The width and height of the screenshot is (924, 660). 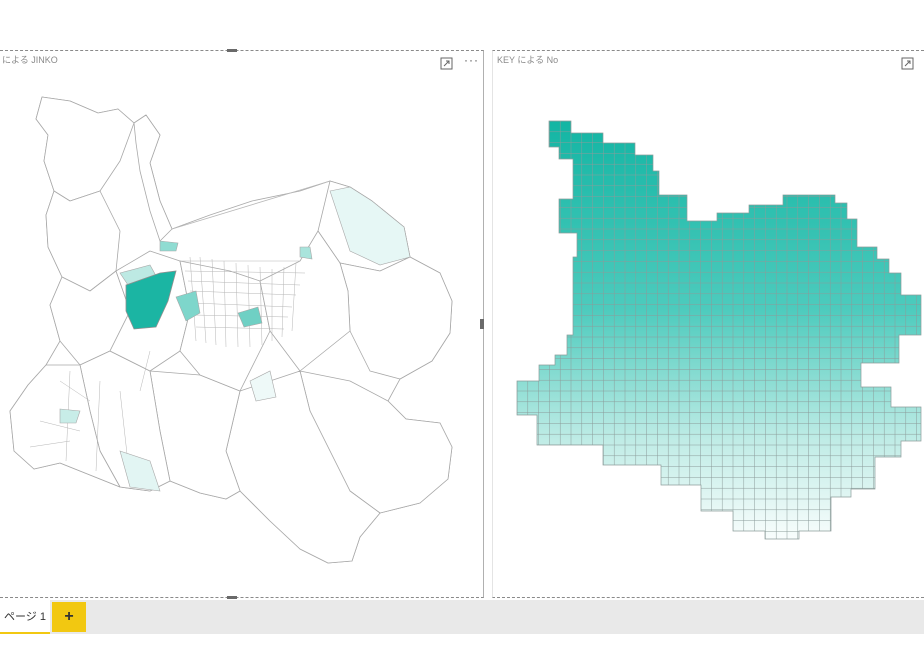 I want to click on page-tab-bar: ページ 1 +, so click(x=462, y=617).